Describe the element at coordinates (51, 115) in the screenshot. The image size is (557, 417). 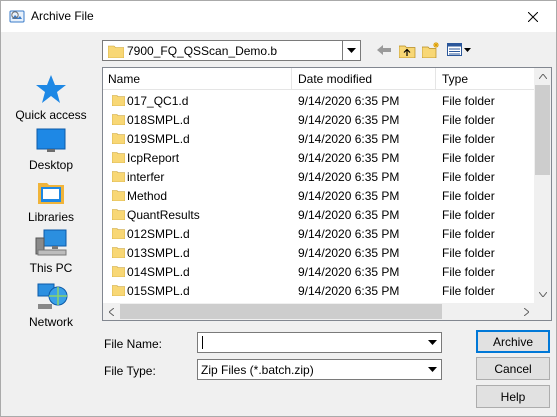
I see `place-label: Quick access` at that location.